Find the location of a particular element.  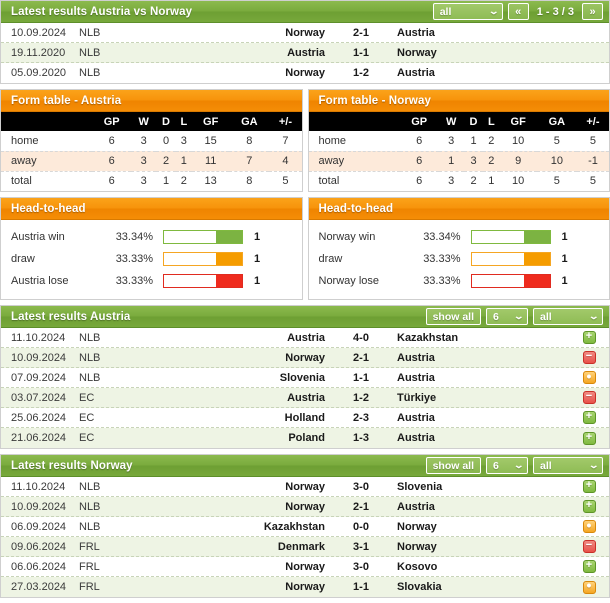

form-cell-diff: -1 is located at coordinates (592, 161).